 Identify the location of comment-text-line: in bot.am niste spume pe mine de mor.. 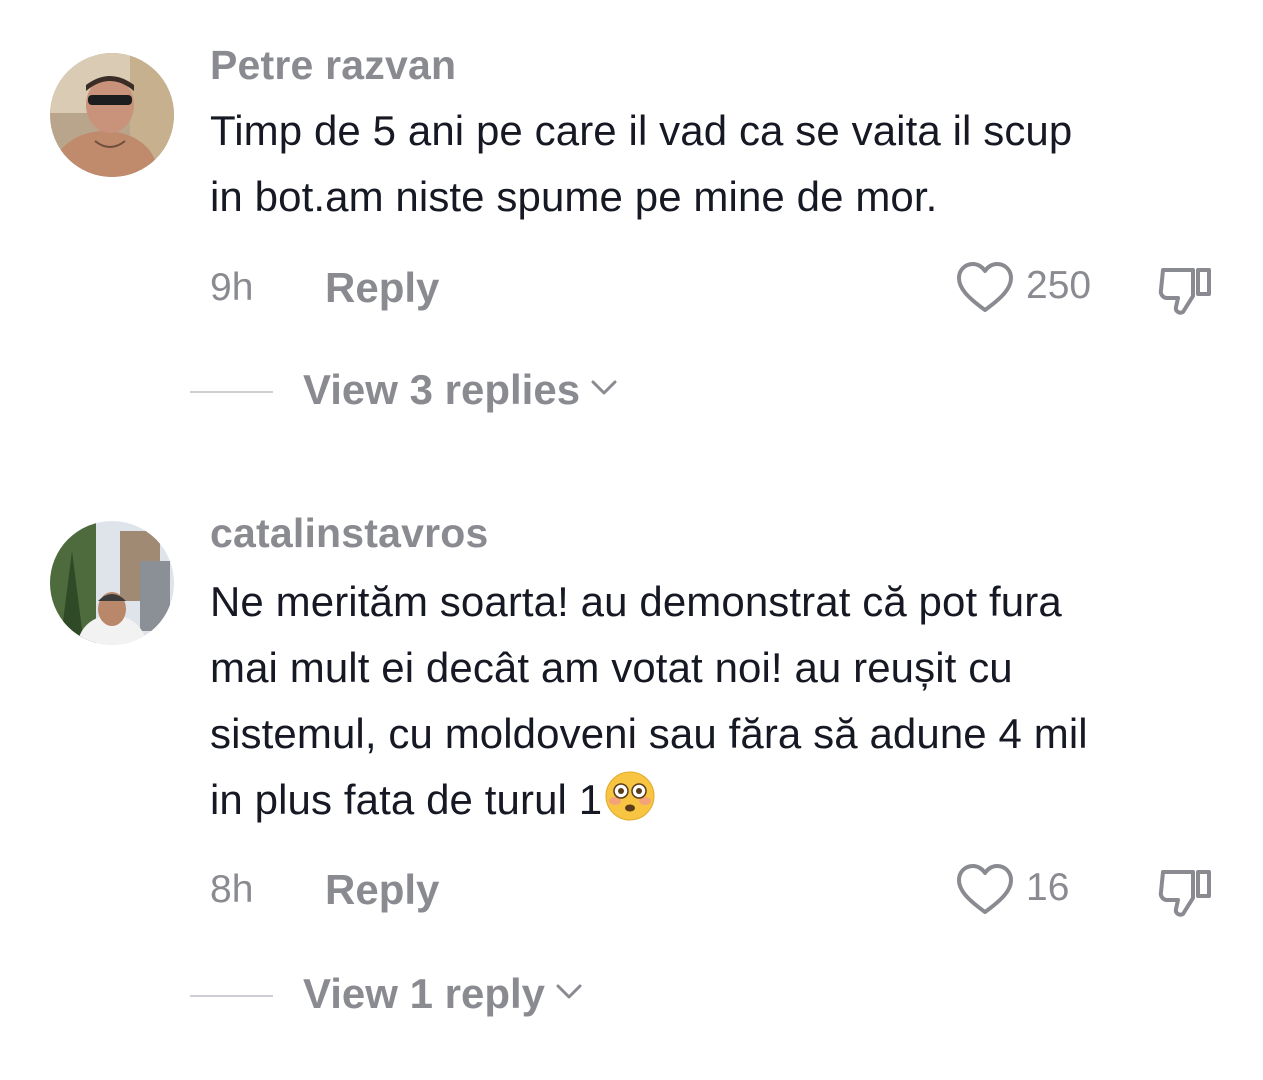
(574, 196).